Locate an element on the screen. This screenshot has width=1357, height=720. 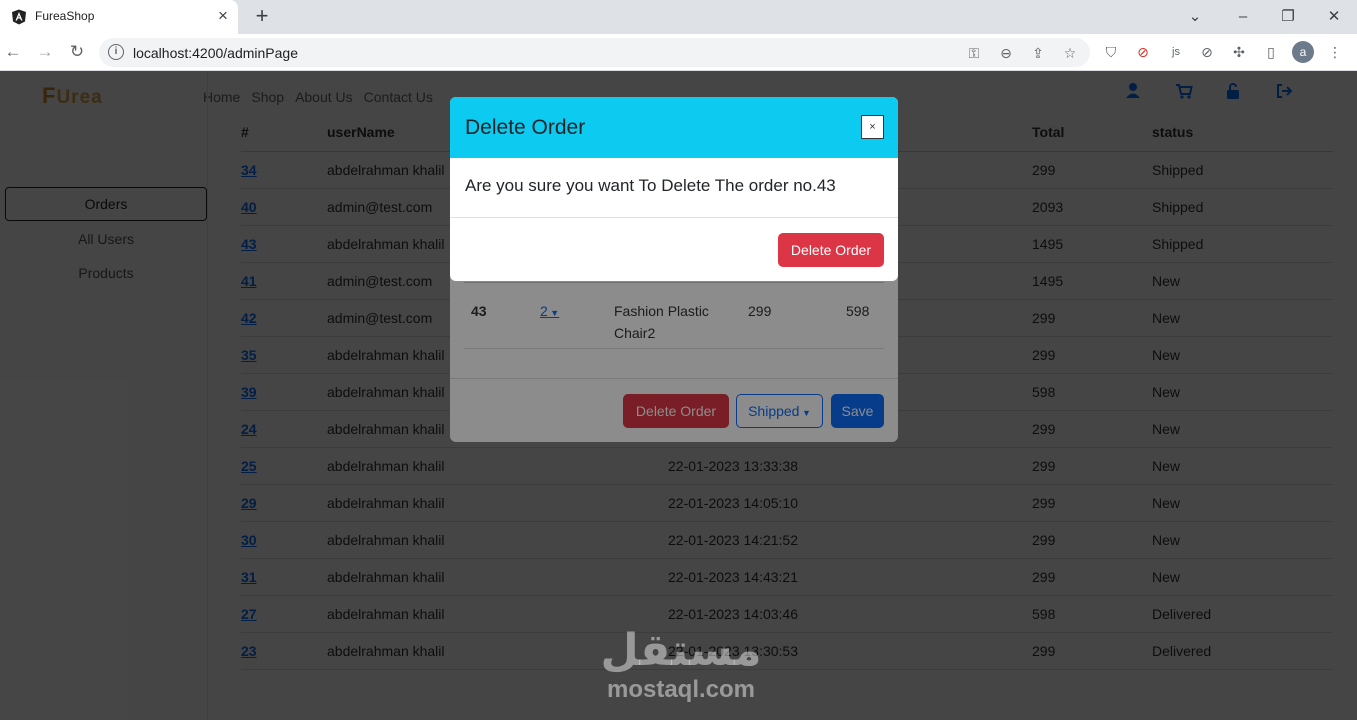
modal-header: Delete Order × is located at coordinates (674, 127).